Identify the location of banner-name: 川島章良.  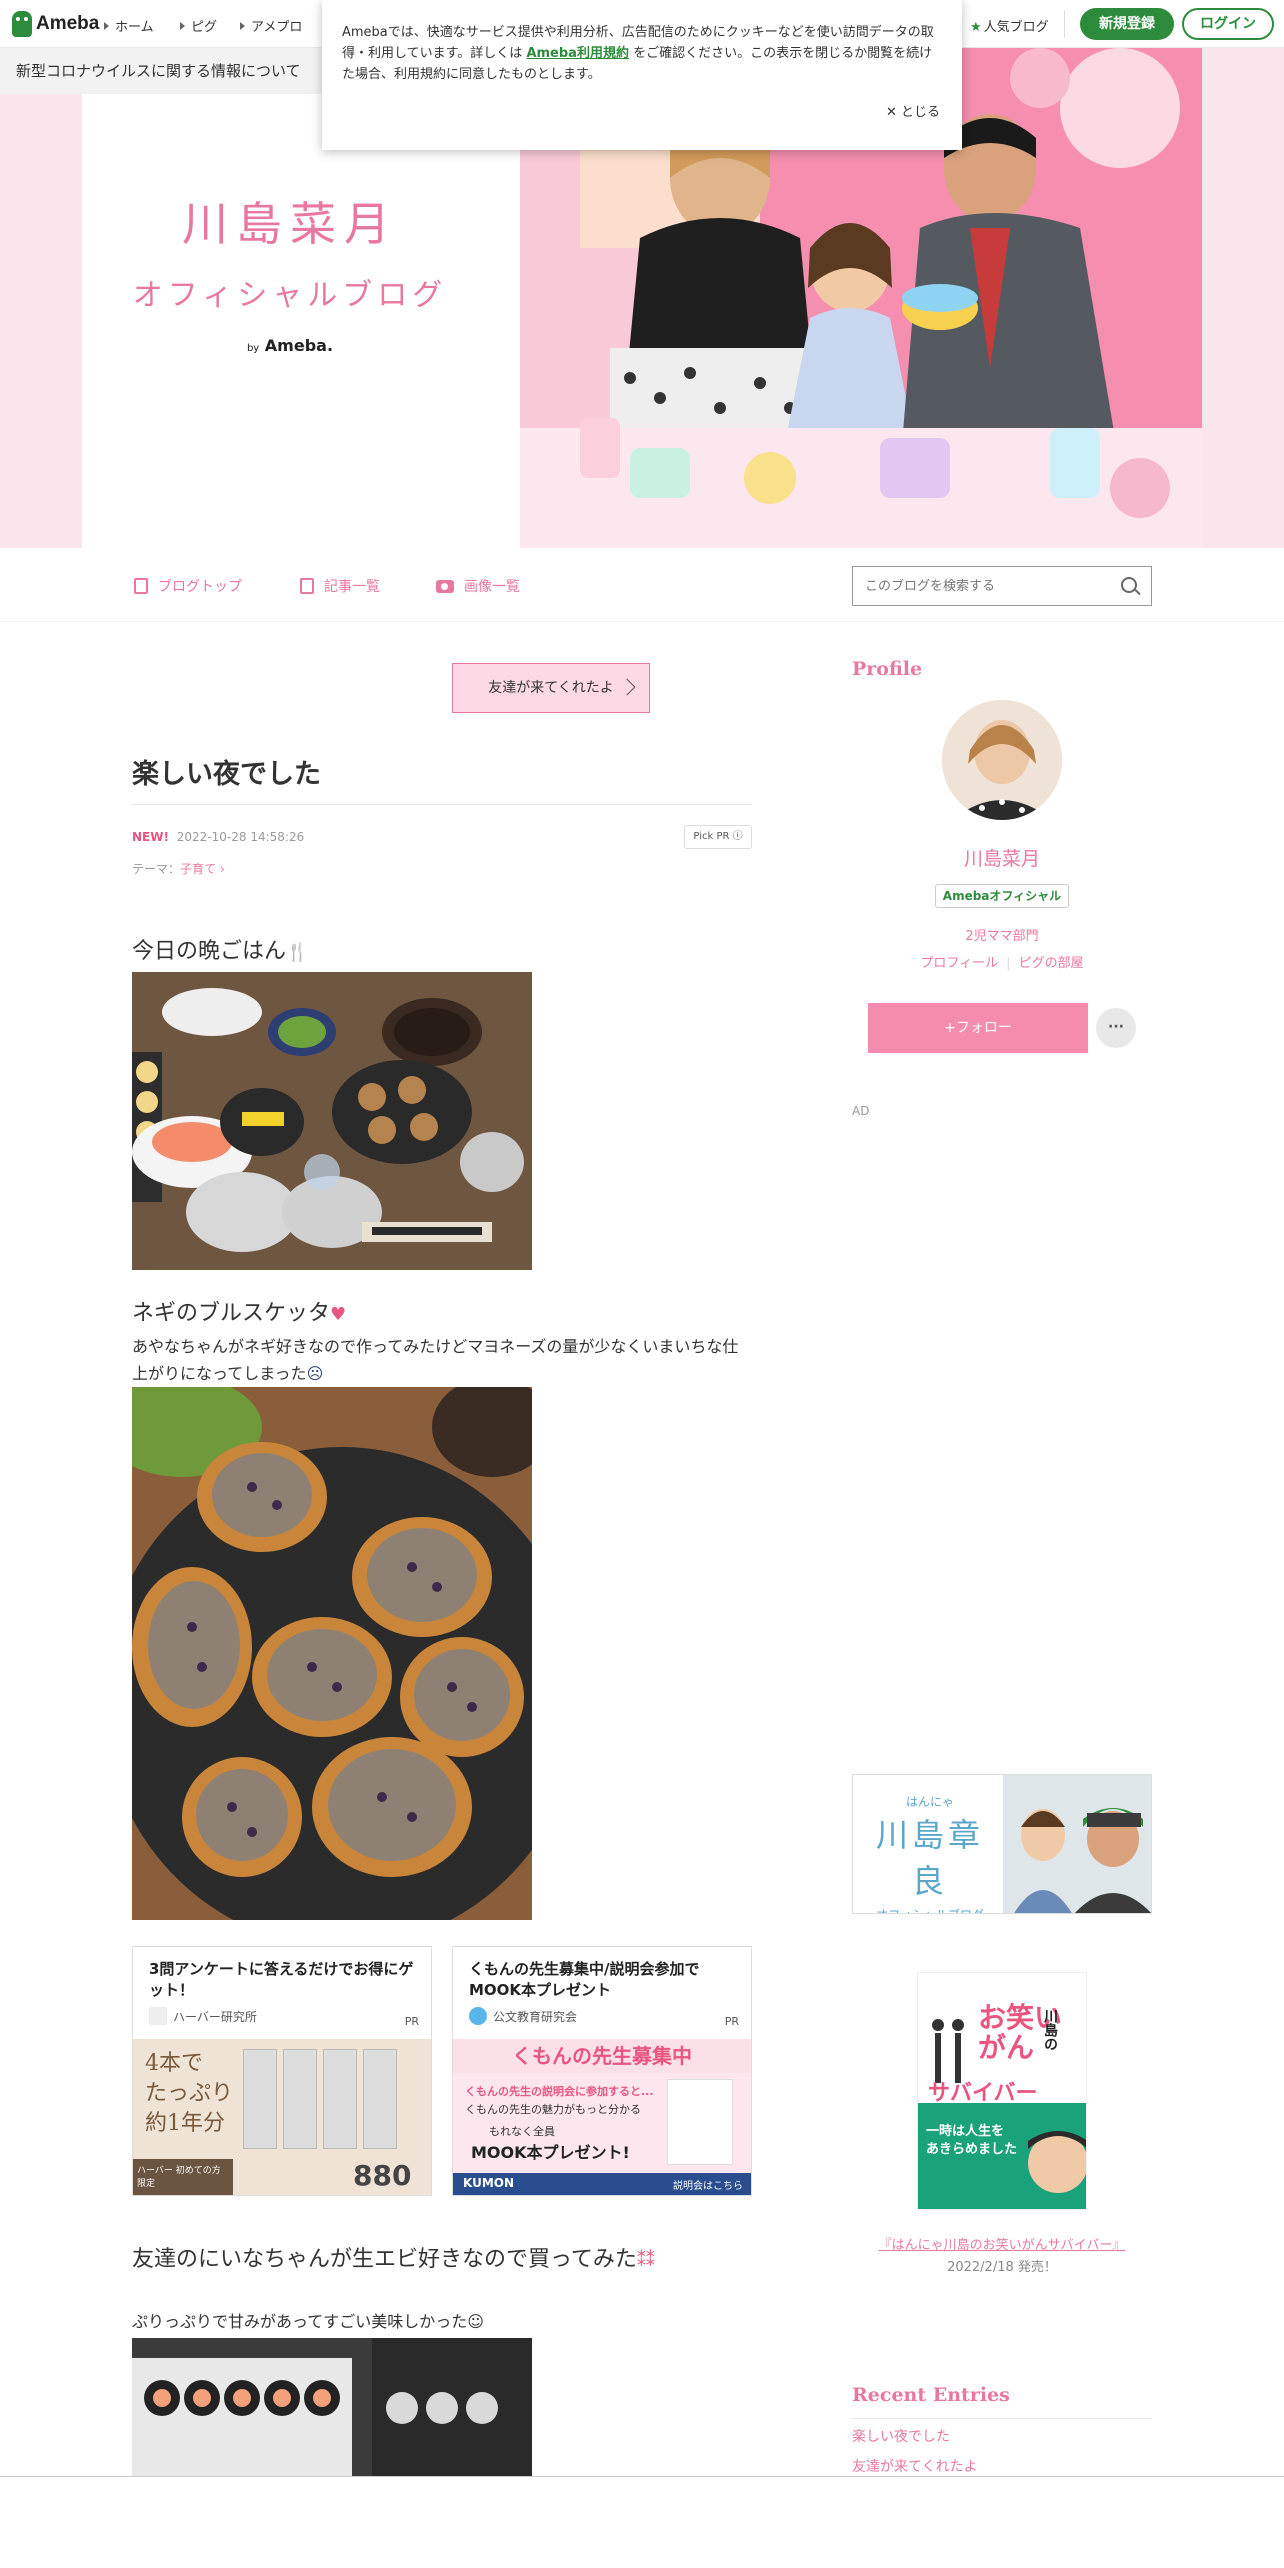
(929, 1858).